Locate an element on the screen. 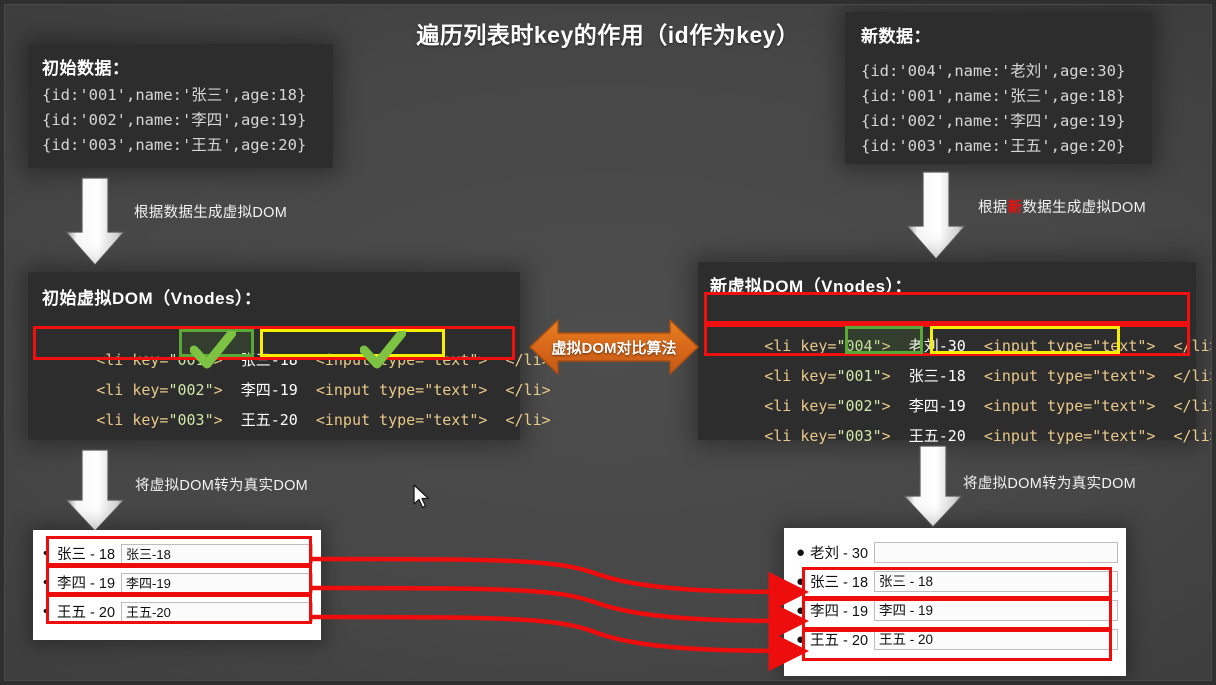  list-item: ● 张三 - 18 张三 - 18 is located at coordinates (957, 581).